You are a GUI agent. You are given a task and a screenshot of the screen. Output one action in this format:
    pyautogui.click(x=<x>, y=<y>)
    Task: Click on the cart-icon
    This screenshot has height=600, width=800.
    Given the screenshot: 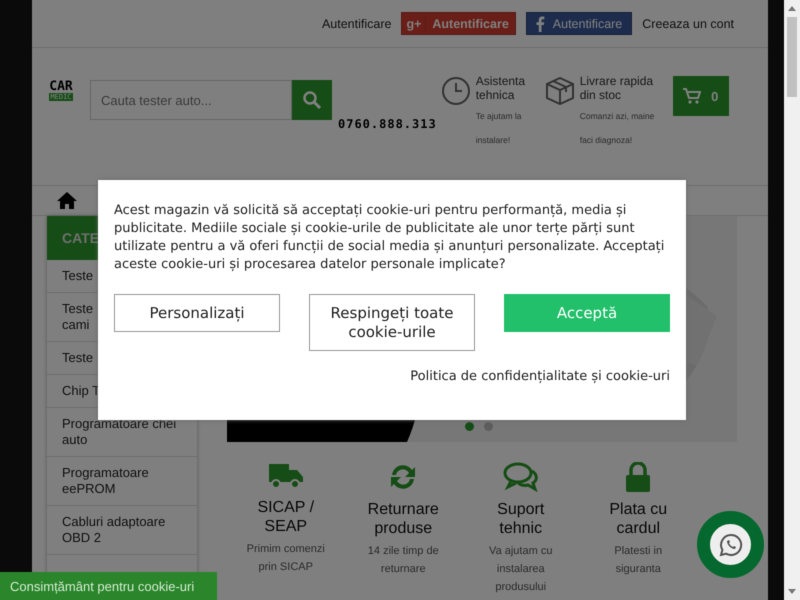 What is the action you would take?
    pyautogui.click(x=692, y=96)
    